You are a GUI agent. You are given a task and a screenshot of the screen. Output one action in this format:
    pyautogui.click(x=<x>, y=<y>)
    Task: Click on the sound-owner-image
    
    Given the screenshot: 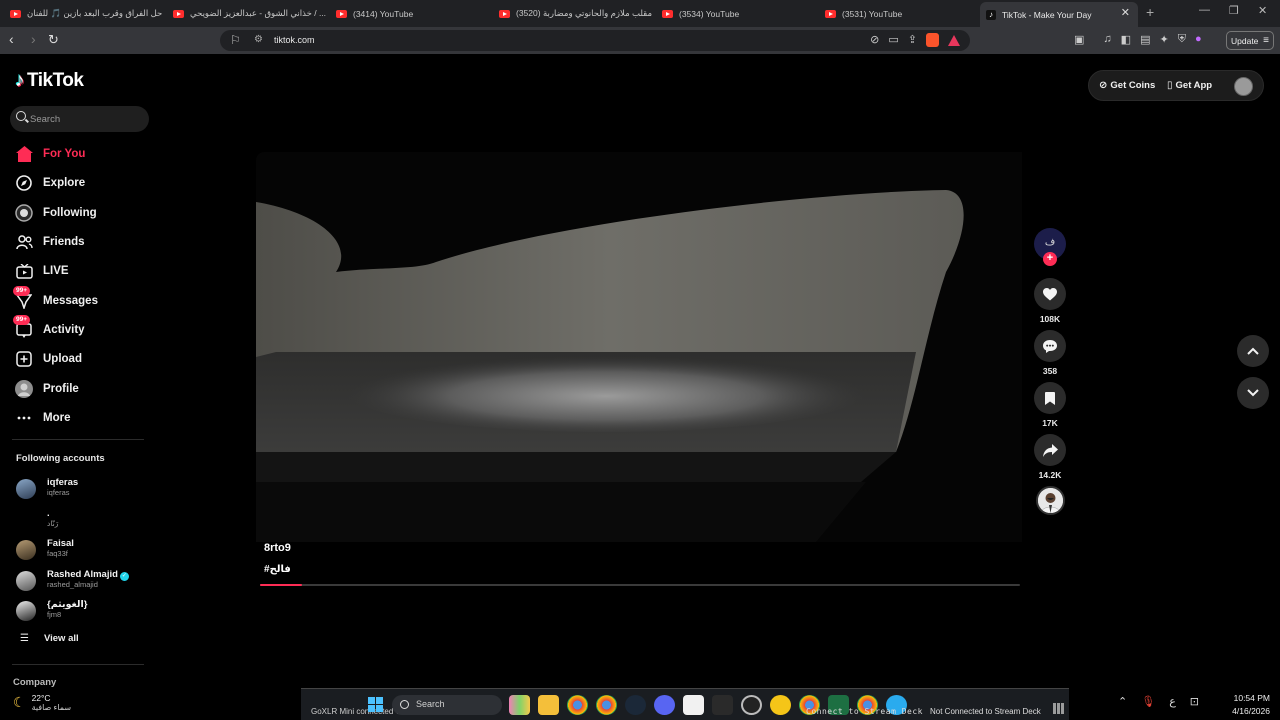 What is the action you would take?
    pyautogui.click(x=1050, y=500)
    